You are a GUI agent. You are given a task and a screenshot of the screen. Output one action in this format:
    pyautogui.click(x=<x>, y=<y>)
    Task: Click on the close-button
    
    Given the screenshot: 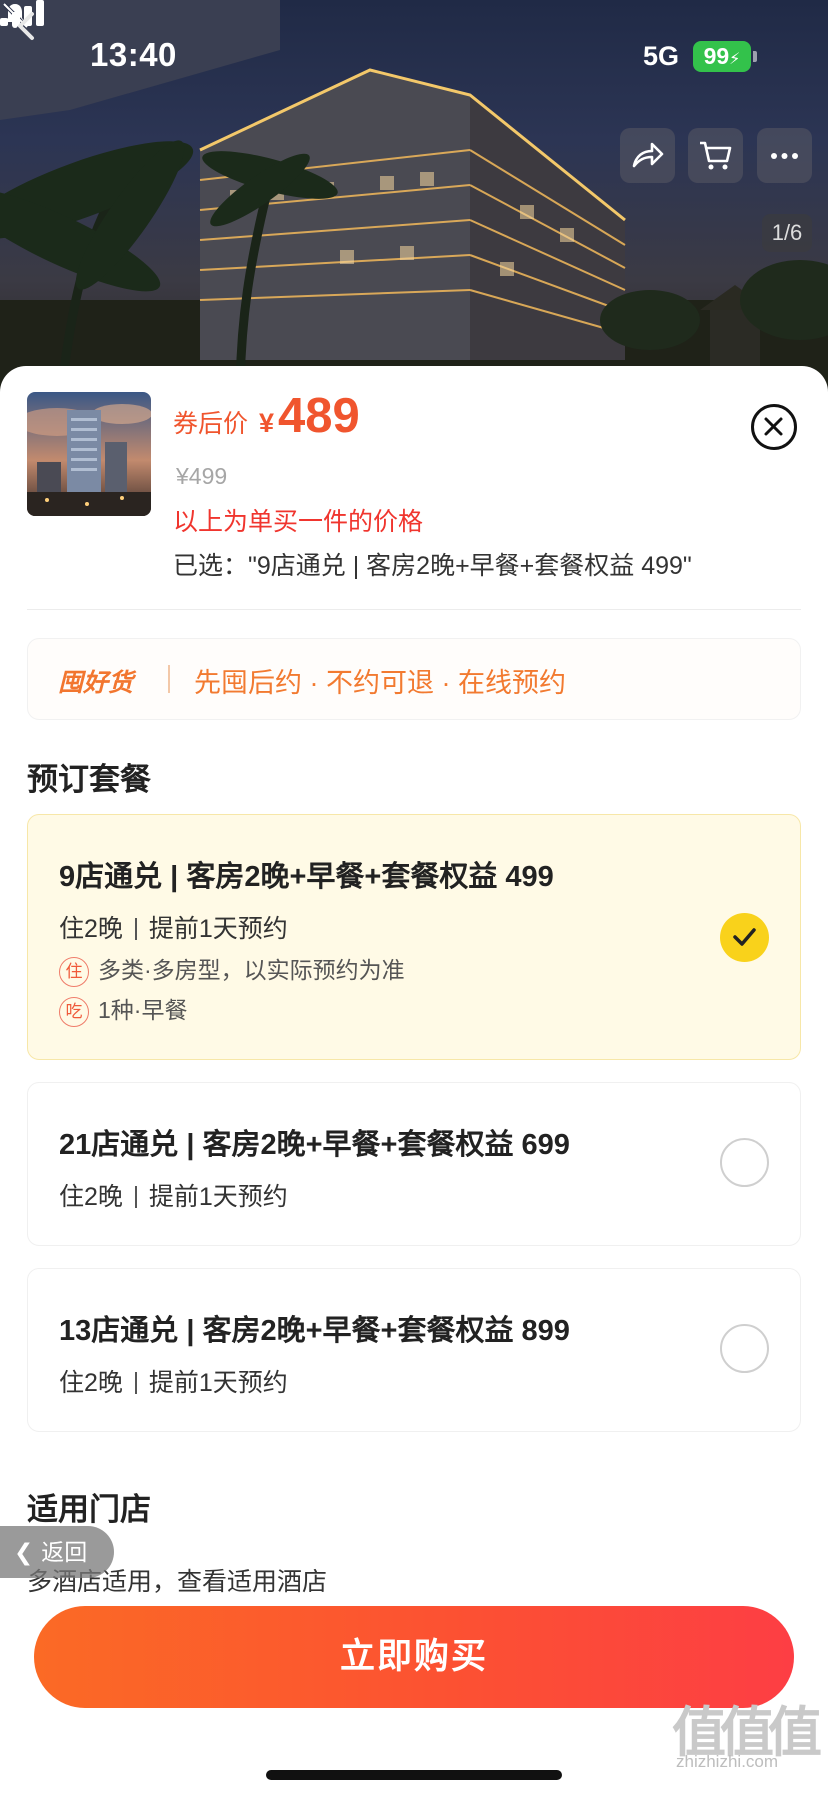 What is the action you would take?
    pyautogui.click(x=774, y=427)
    